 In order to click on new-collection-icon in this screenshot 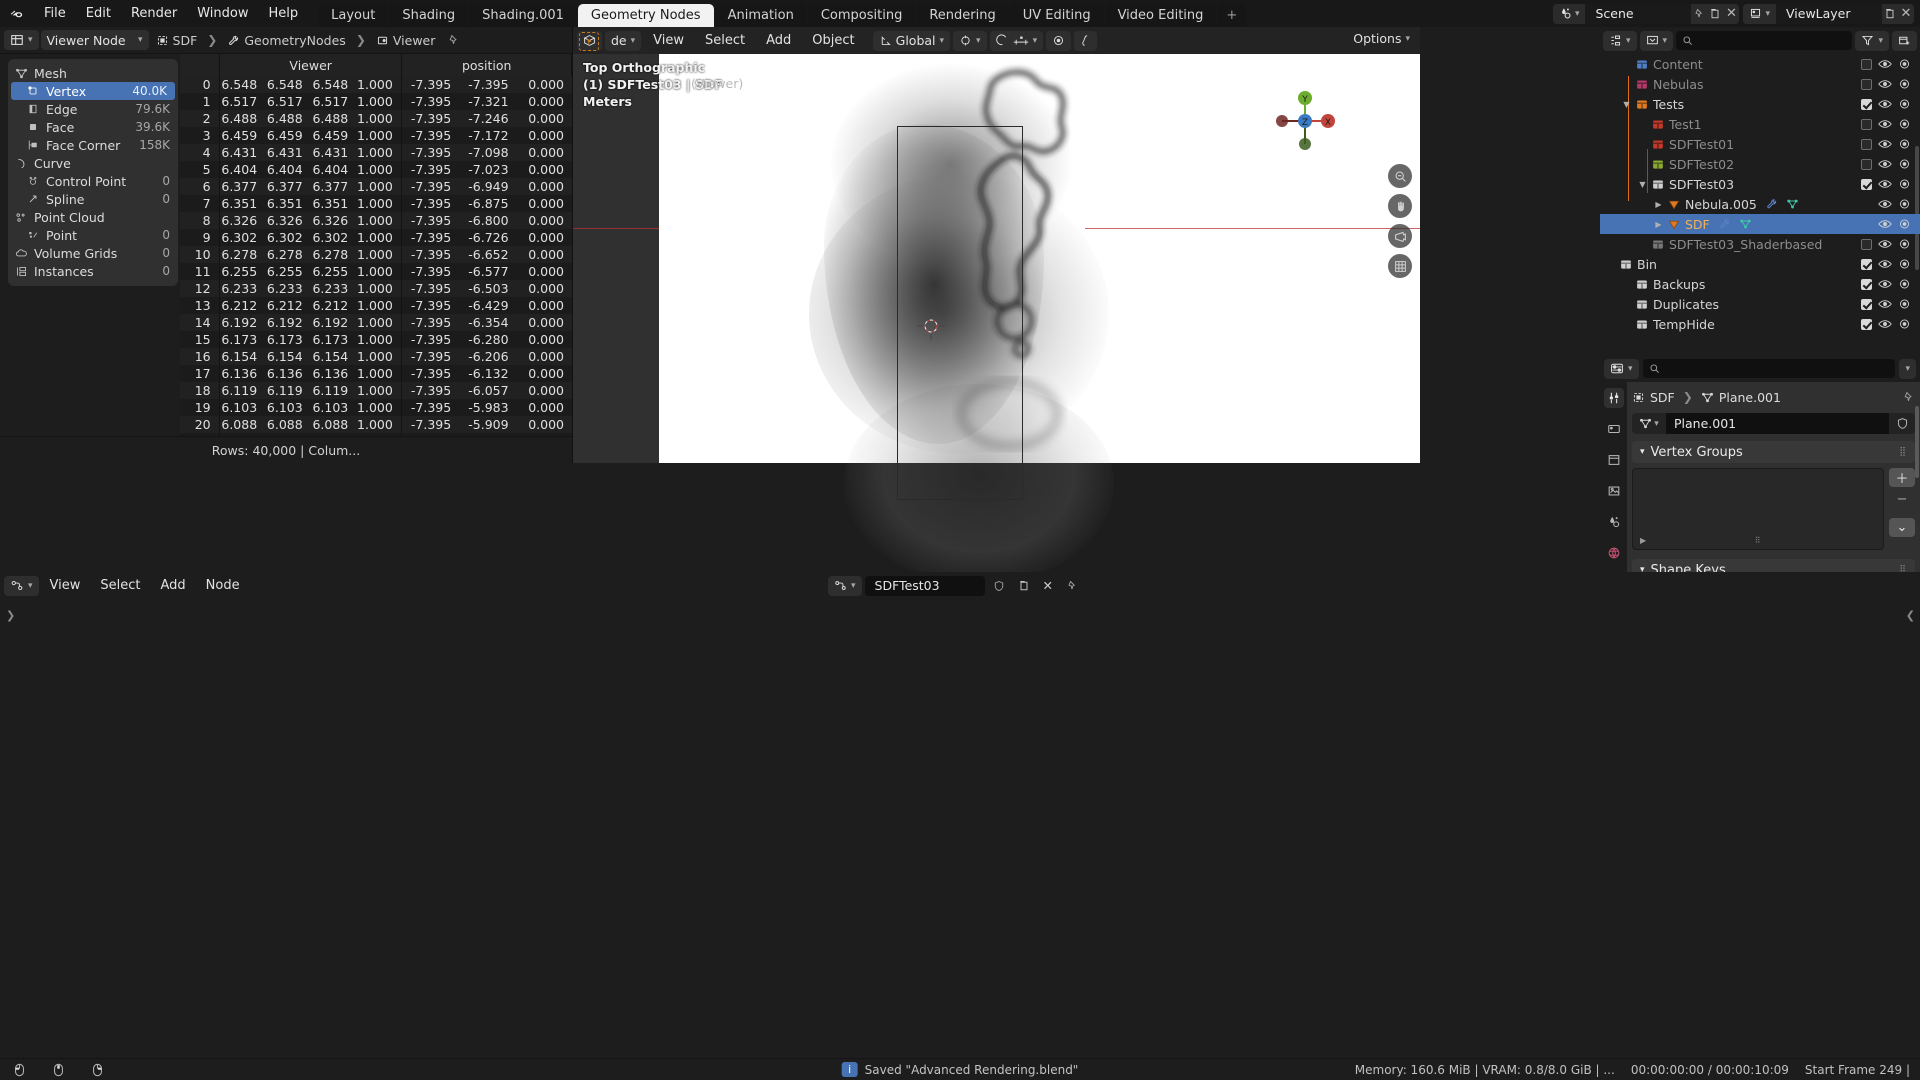, I will do `click(1904, 40)`.